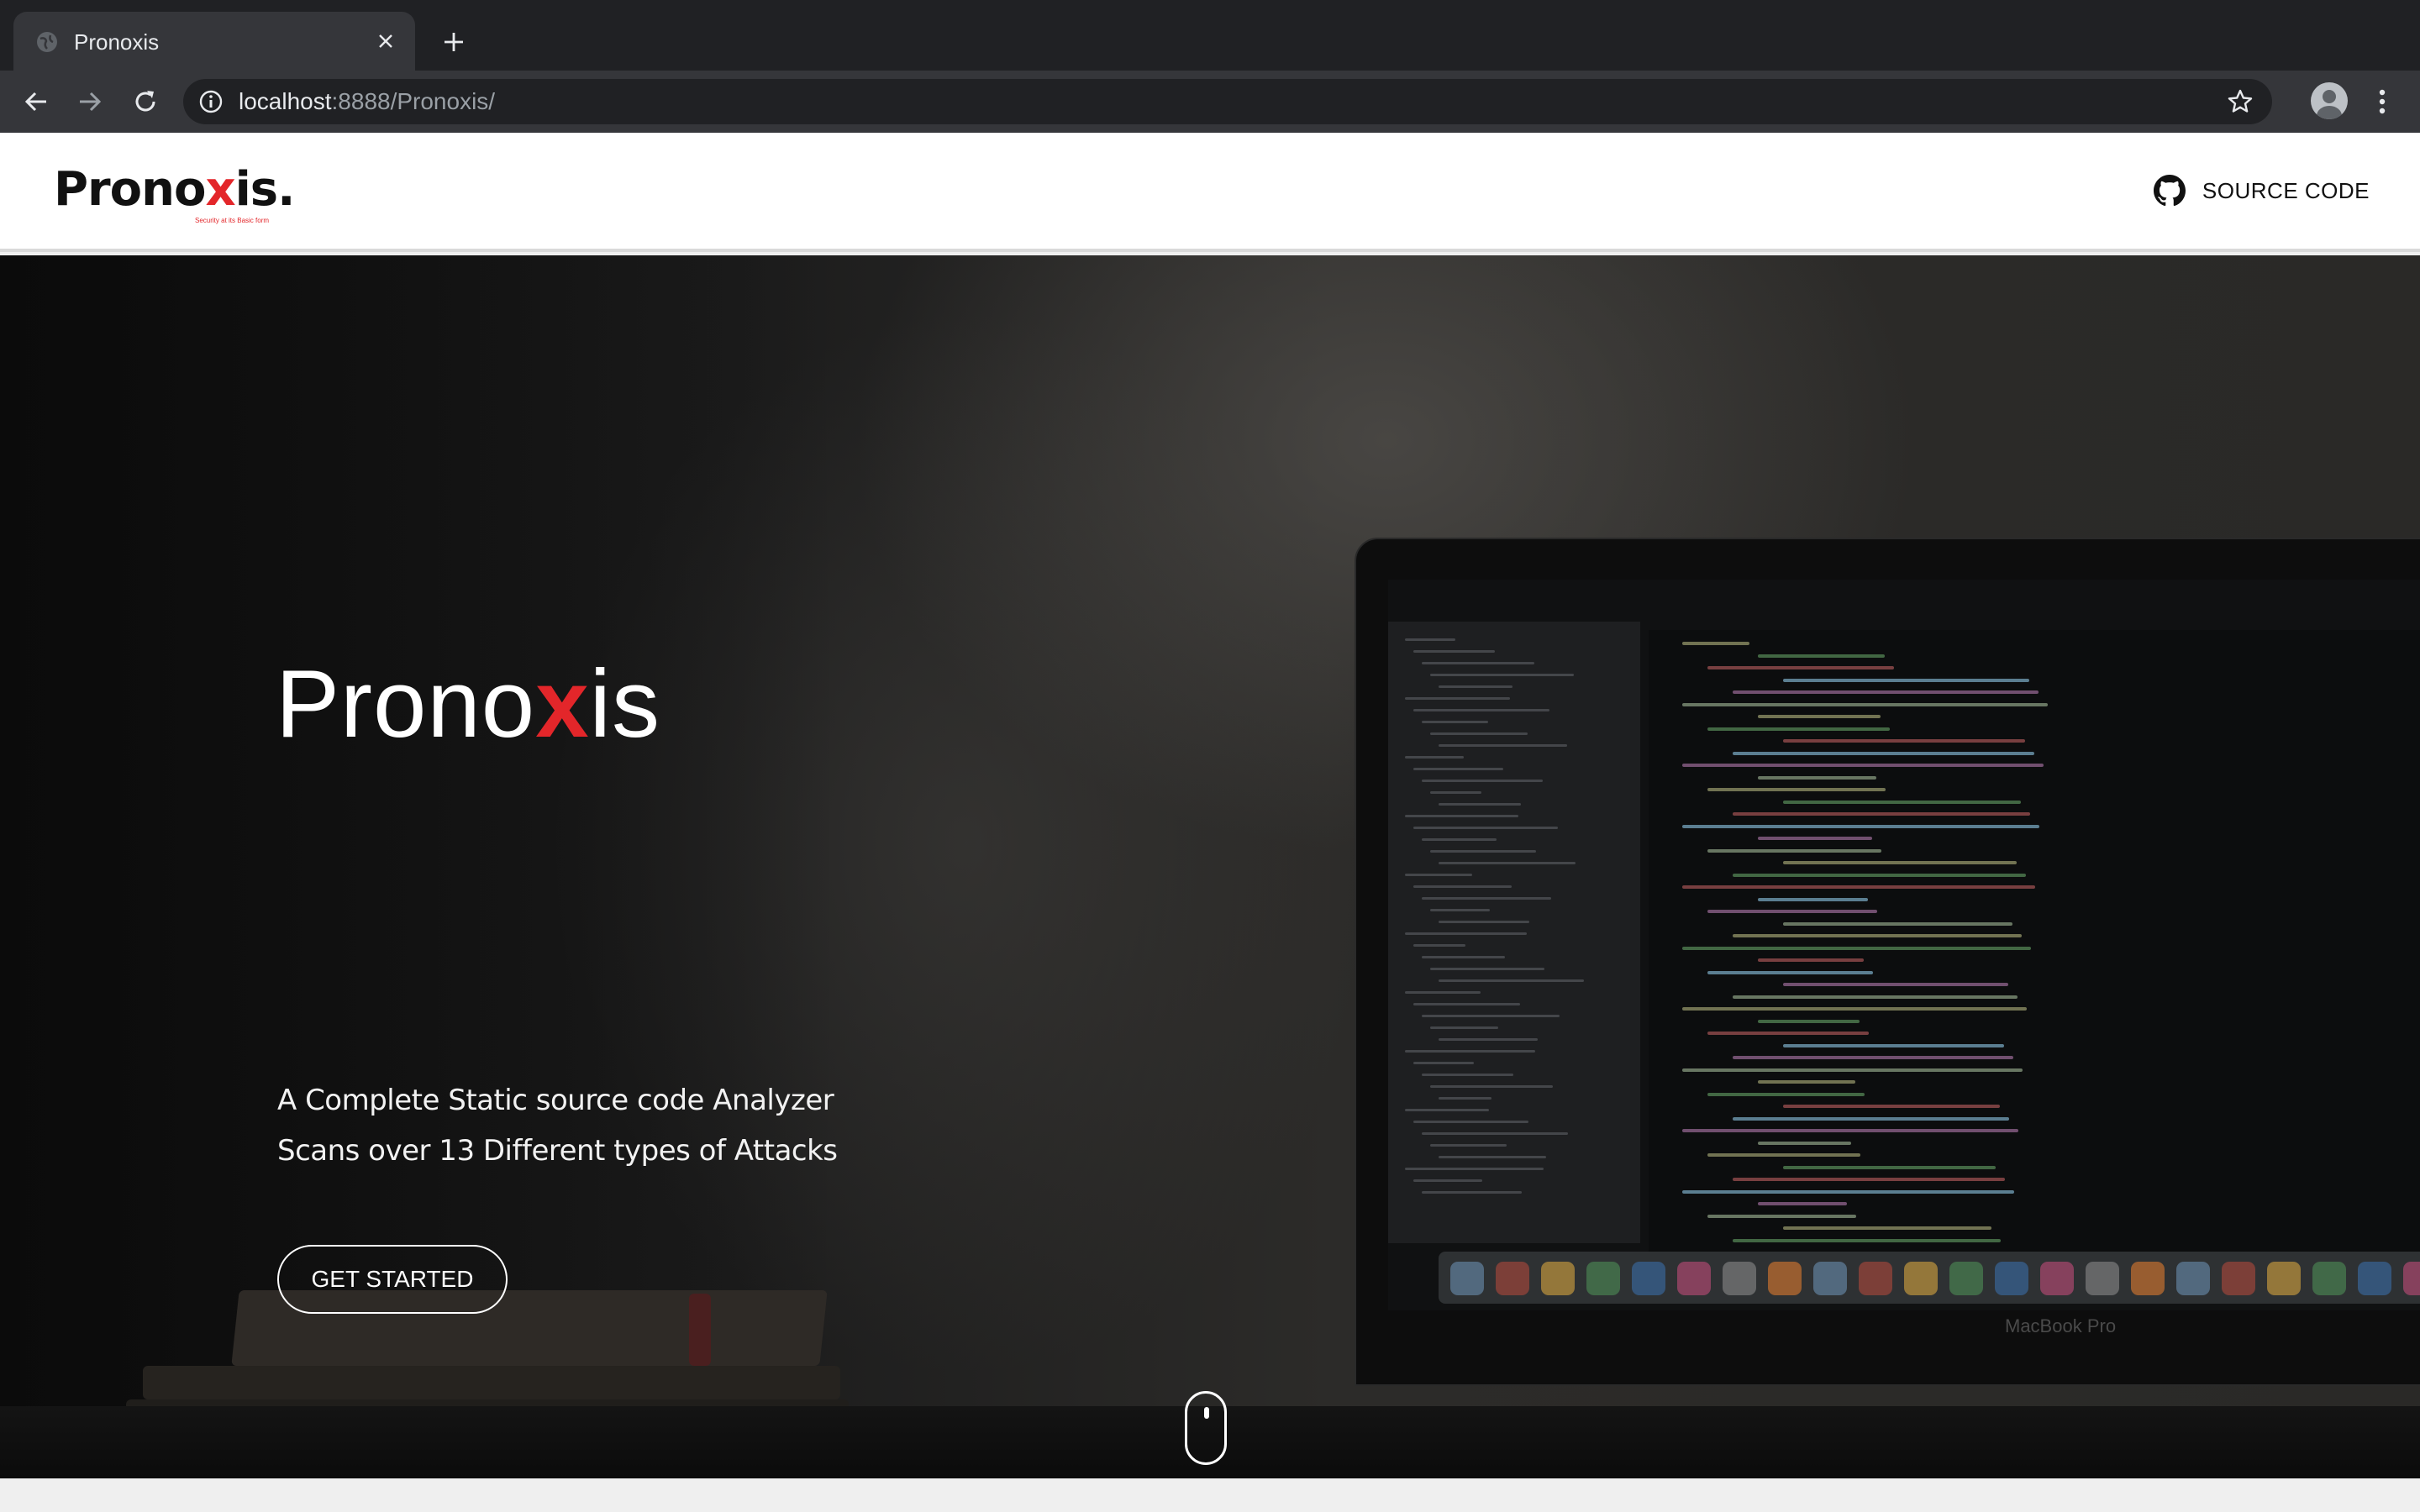 The height and width of the screenshot is (1512, 2420). Describe the element at coordinates (90, 101) in the screenshot. I see `forward-arrow-icon` at that location.